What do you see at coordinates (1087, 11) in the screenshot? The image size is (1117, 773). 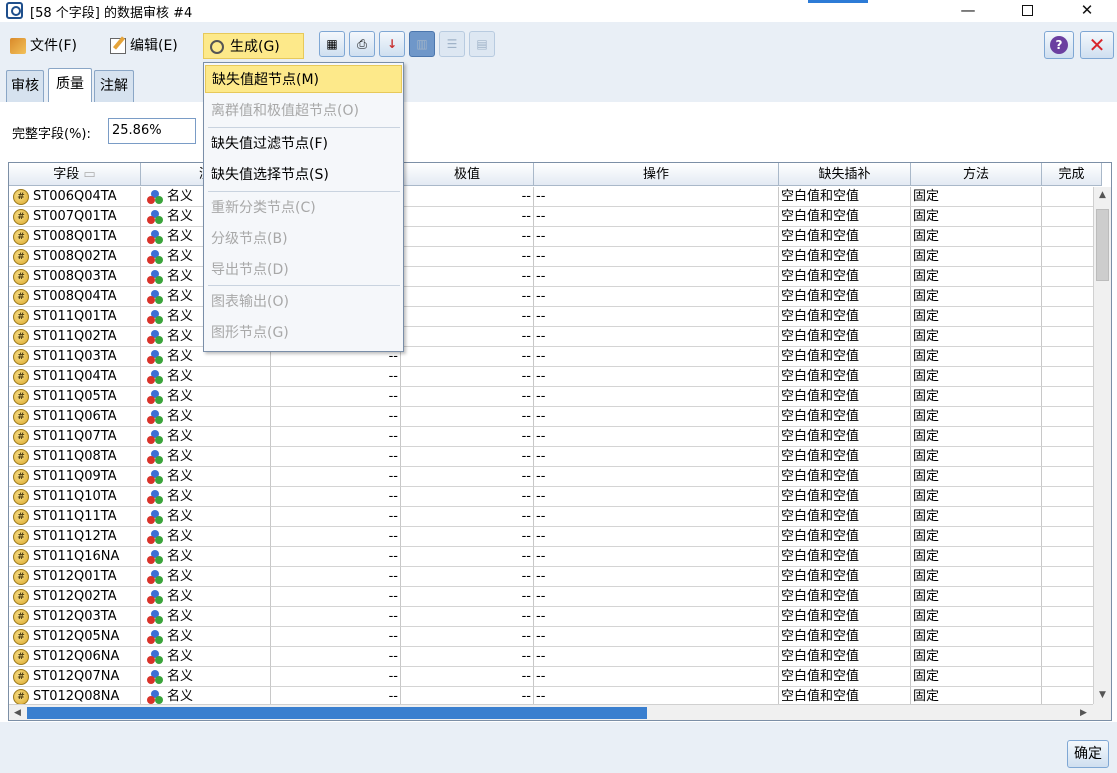 I see `window-close-button: ✕` at bounding box center [1087, 11].